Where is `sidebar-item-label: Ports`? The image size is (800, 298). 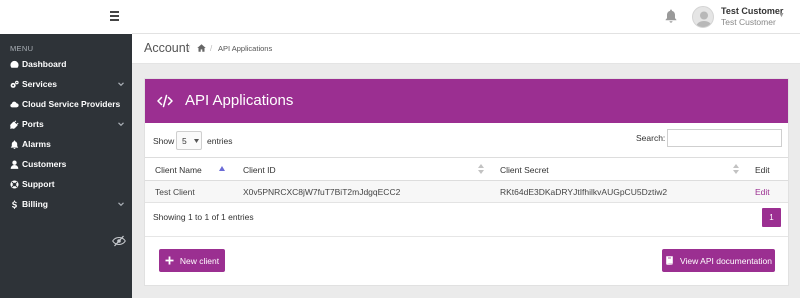
sidebar-item-label: Ports is located at coordinates (33, 124).